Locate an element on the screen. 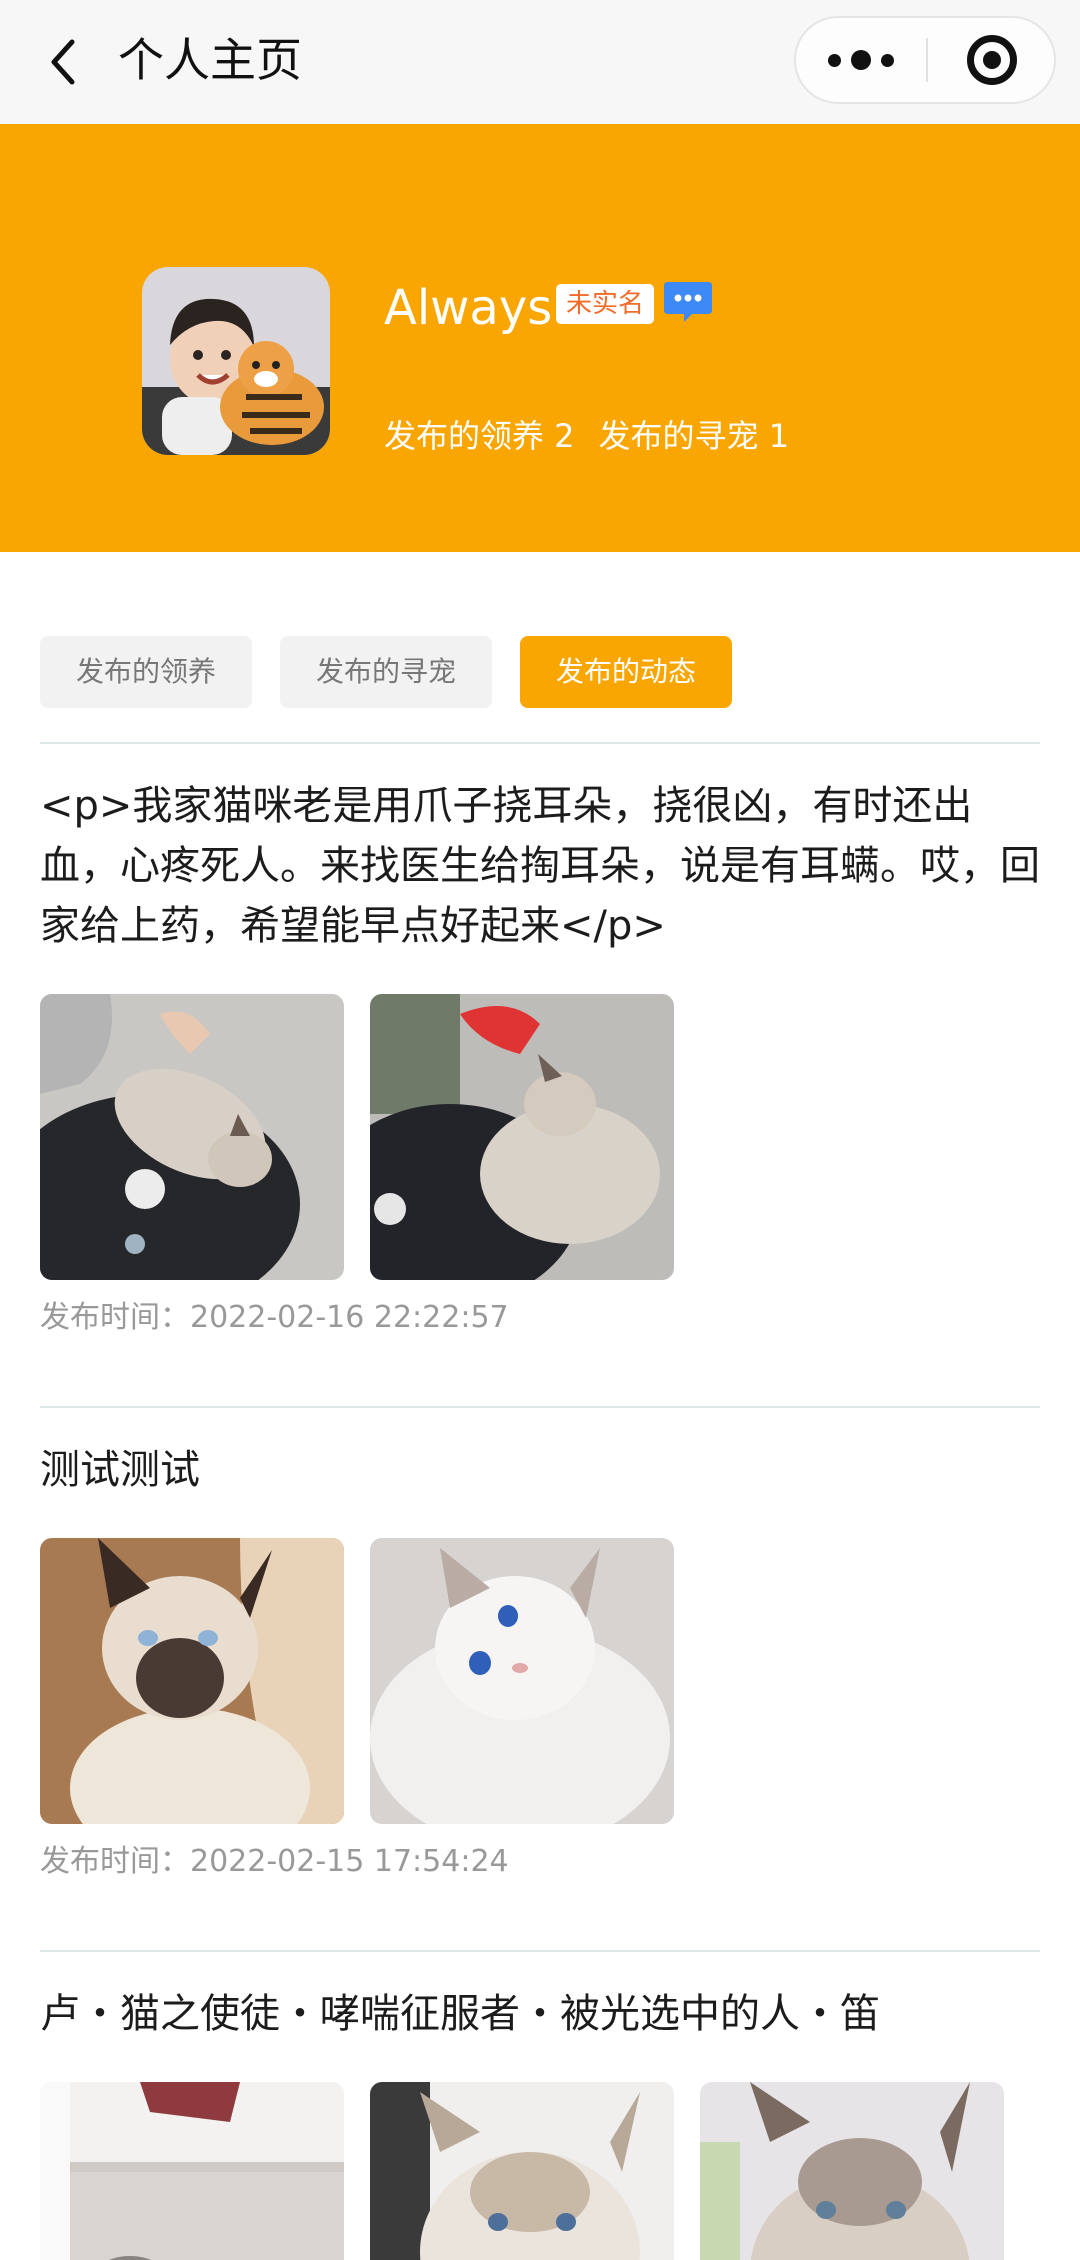  tab-lost-pets: 发布的寻宠 is located at coordinates (386, 672).